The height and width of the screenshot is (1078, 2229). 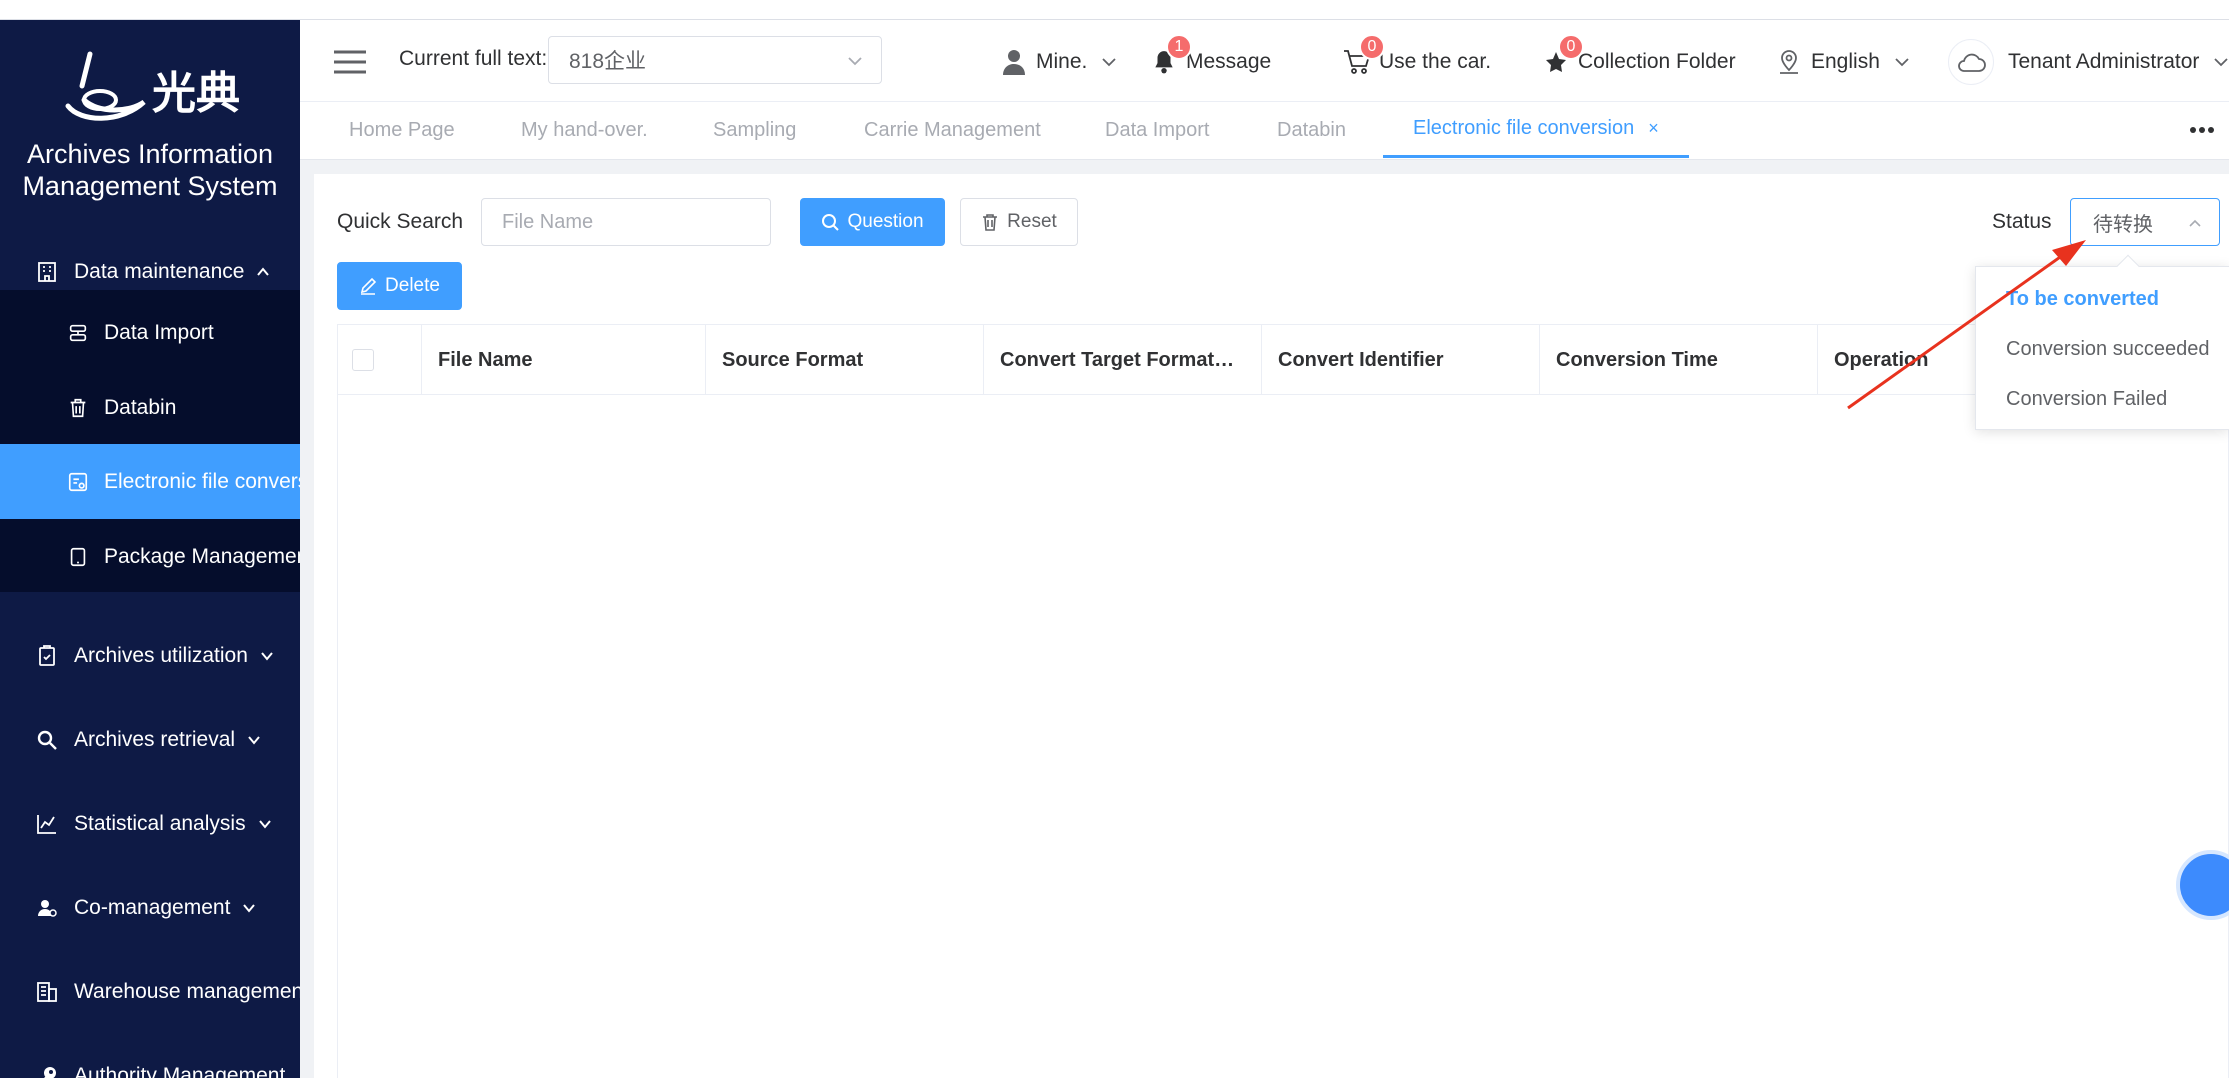 I want to click on menu-label: Archives utilization, so click(x=161, y=655).